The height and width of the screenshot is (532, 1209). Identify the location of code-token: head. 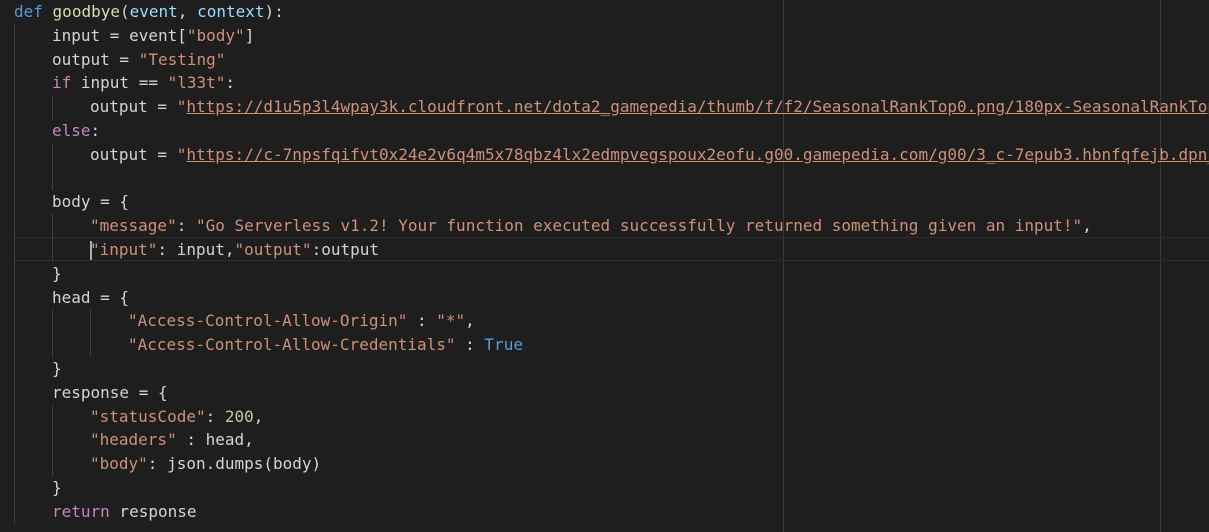
(71, 297).